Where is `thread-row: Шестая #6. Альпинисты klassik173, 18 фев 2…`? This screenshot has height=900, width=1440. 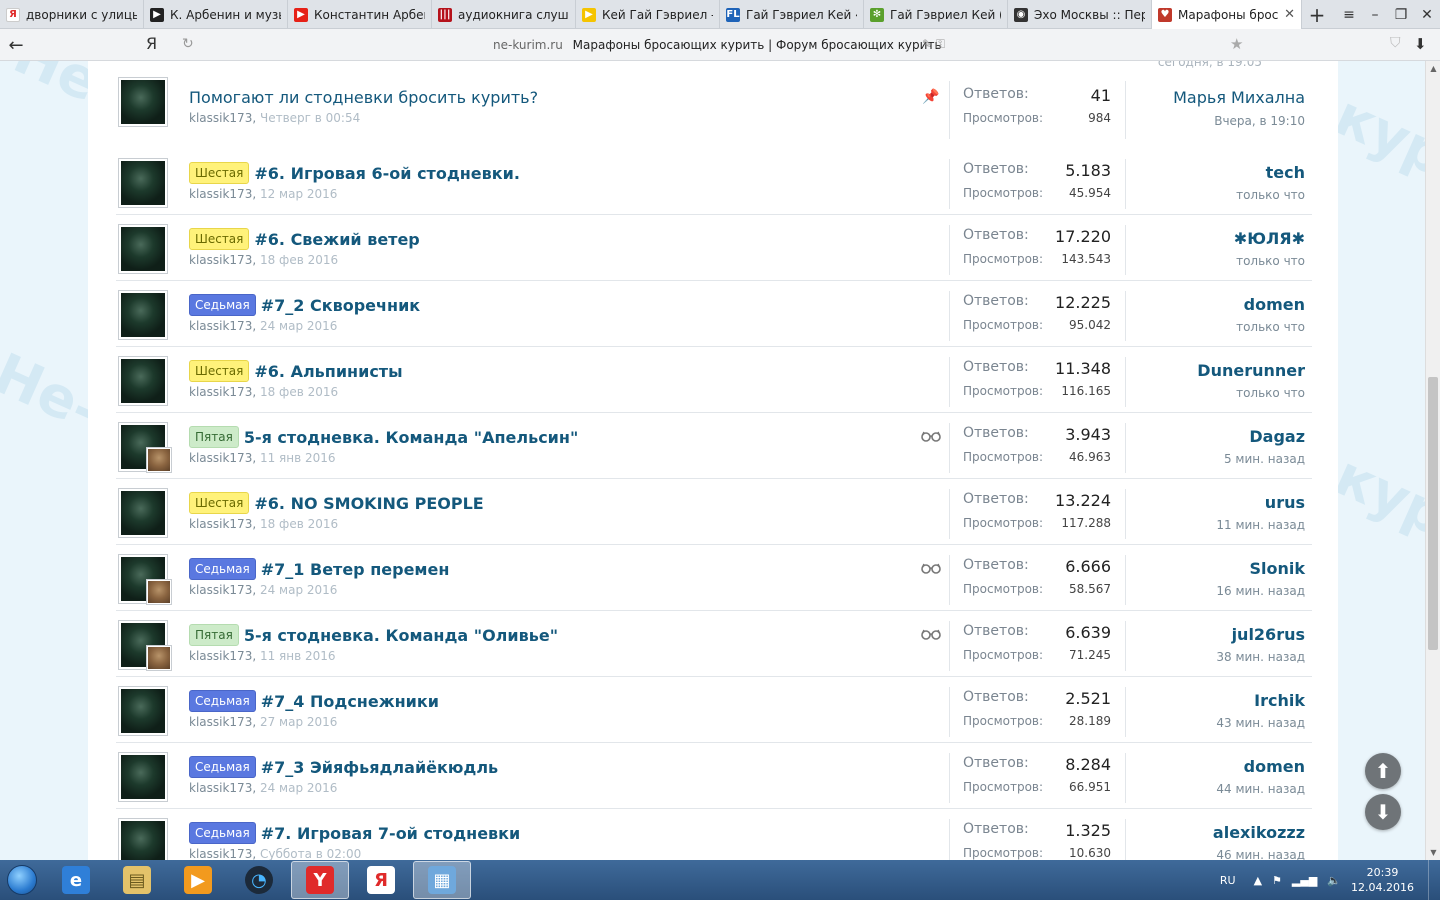
thread-row: Шестая #6. Альпинисты klassik173, 18 фев 2… is located at coordinates (714, 380).